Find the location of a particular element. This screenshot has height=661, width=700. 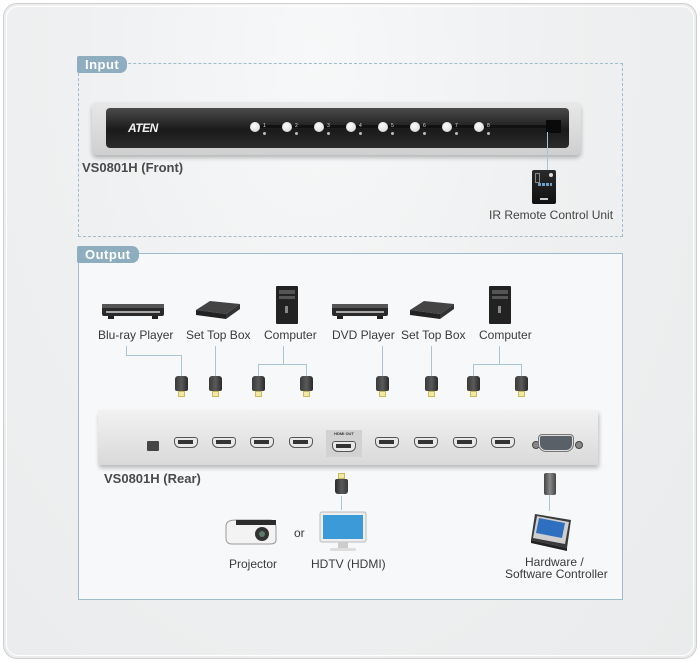

port-number-label: 5 is located at coordinates (392, 126).